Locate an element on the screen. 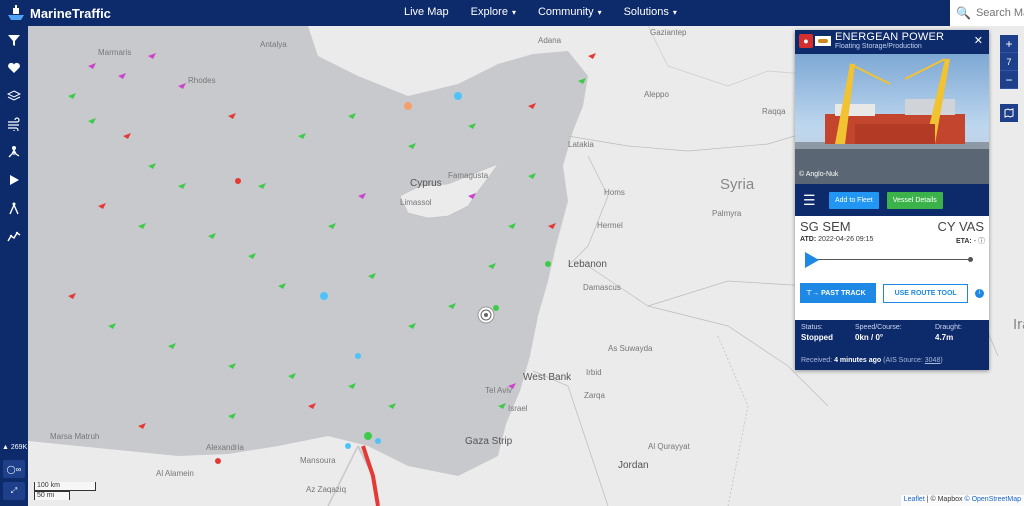 Image resolution: width=1024 pixels, height=506 pixels. track-icon: ⊤→ is located at coordinates (813, 293).